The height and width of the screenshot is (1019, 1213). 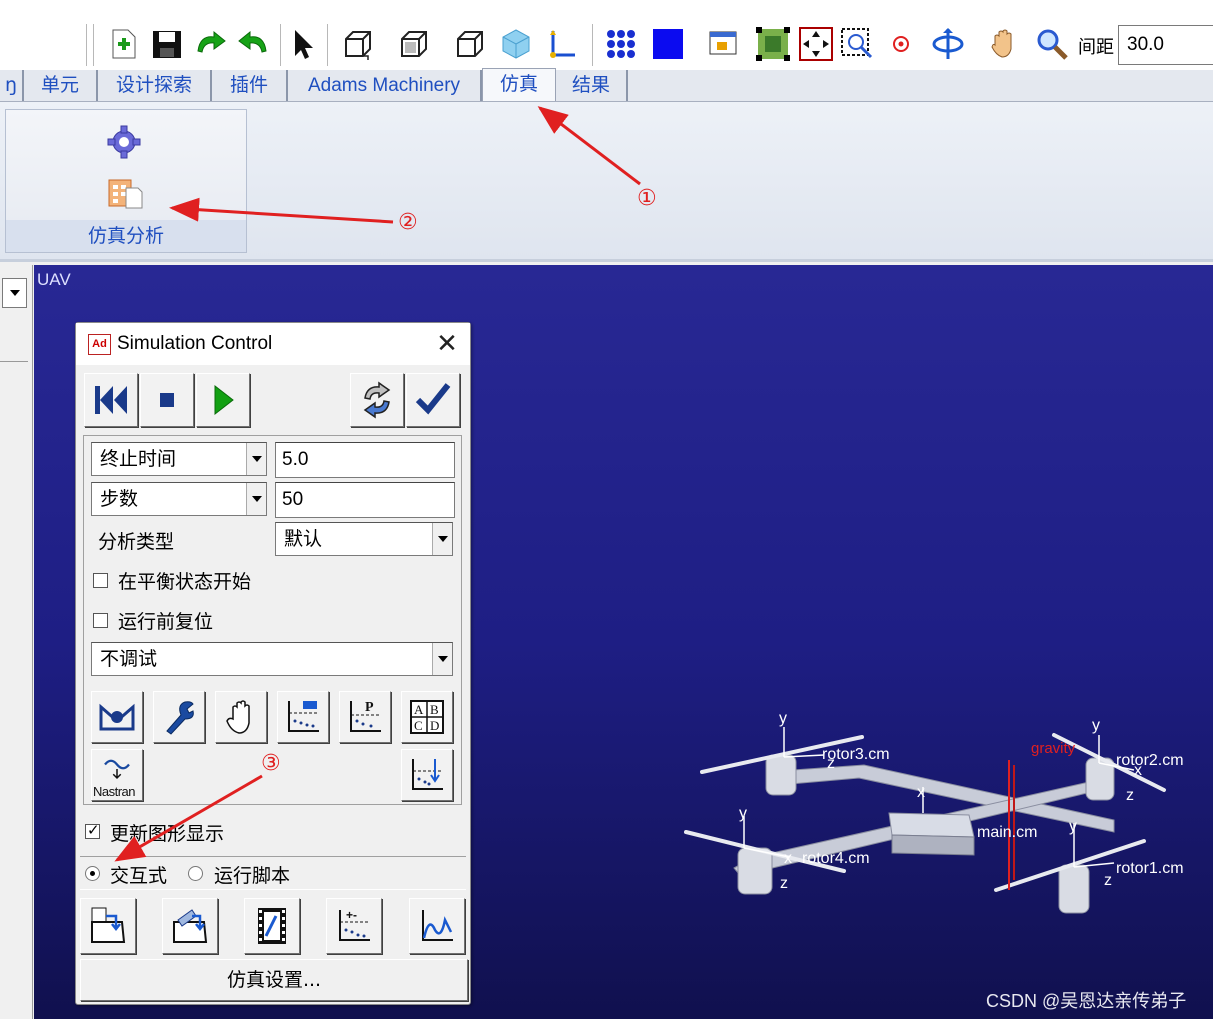 What do you see at coordinates (129, 659) in the screenshot?
I see `debug-value: 不调试` at bounding box center [129, 659].